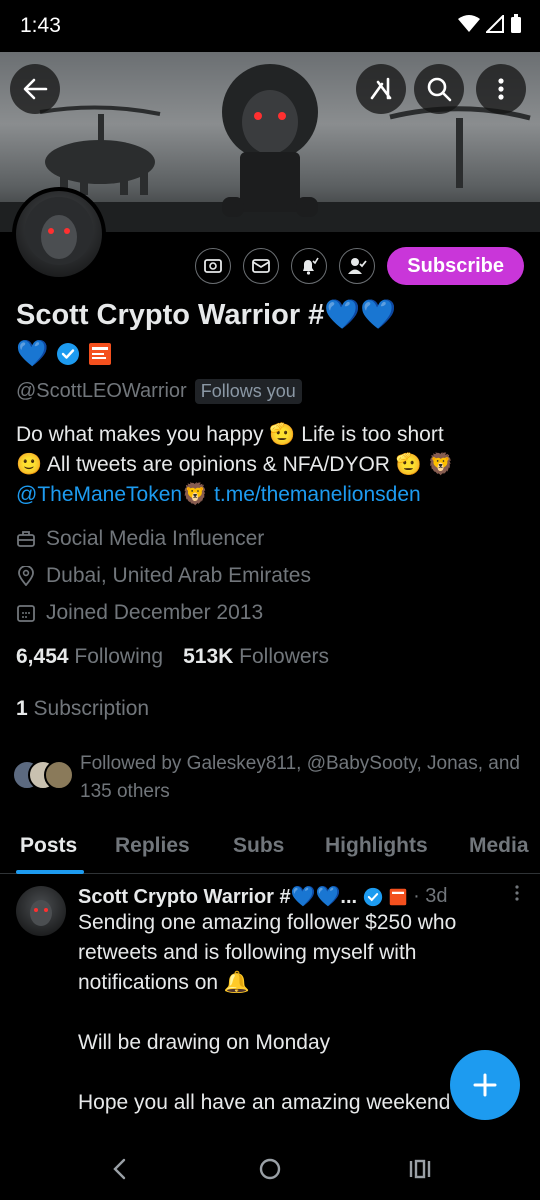 The height and width of the screenshot is (1200, 540). I want to click on following-label: Following, so click(119, 656).